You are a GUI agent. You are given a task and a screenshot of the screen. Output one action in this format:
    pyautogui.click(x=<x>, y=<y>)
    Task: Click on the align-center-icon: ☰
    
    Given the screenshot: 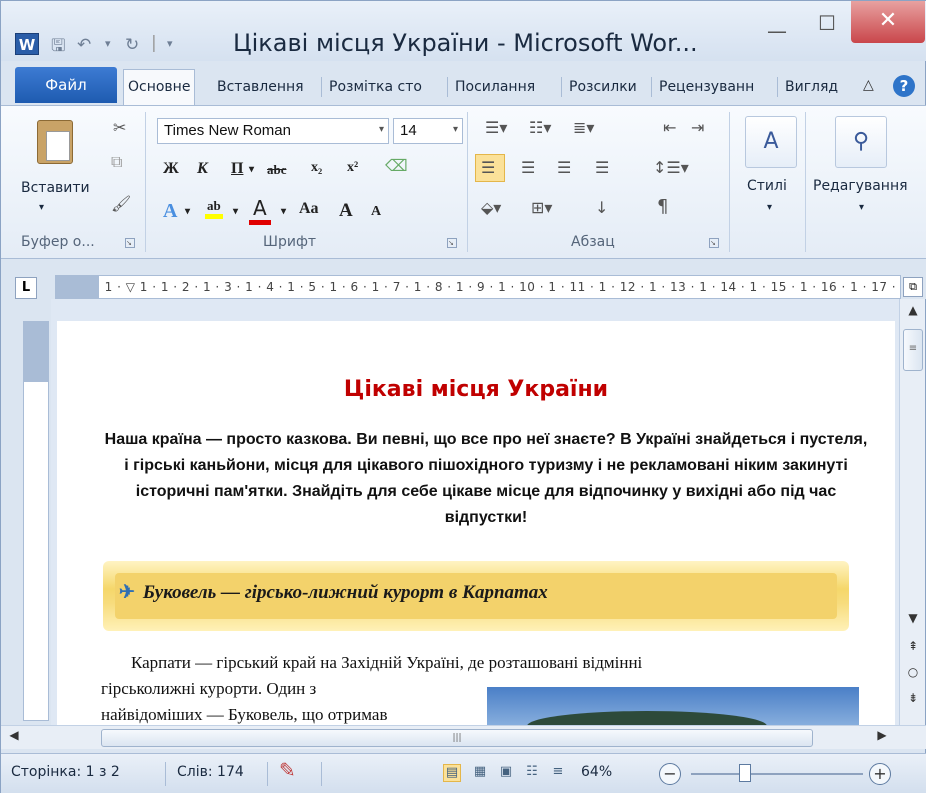 What is the action you would take?
    pyautogui.click(x=528, y=167)
    